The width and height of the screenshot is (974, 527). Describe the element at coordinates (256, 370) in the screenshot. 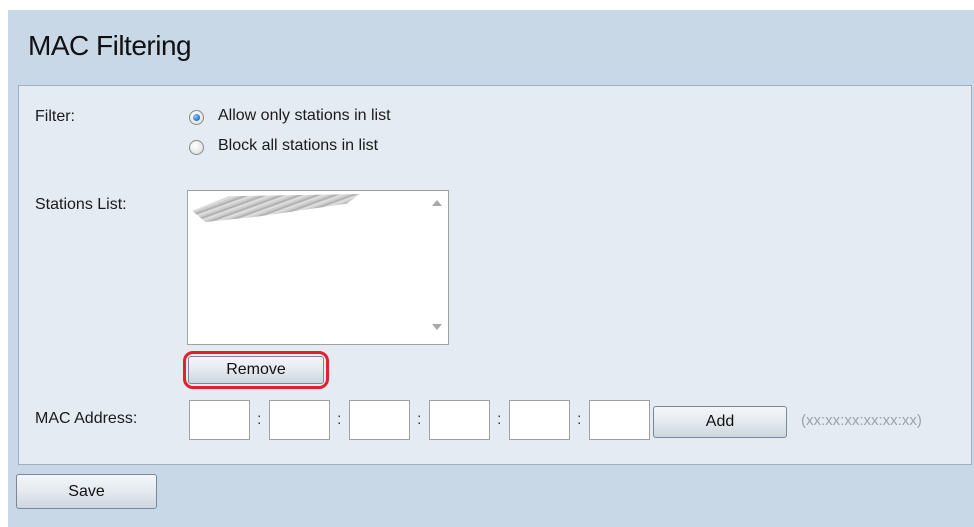

I see `remove-button: Remove` at that location.